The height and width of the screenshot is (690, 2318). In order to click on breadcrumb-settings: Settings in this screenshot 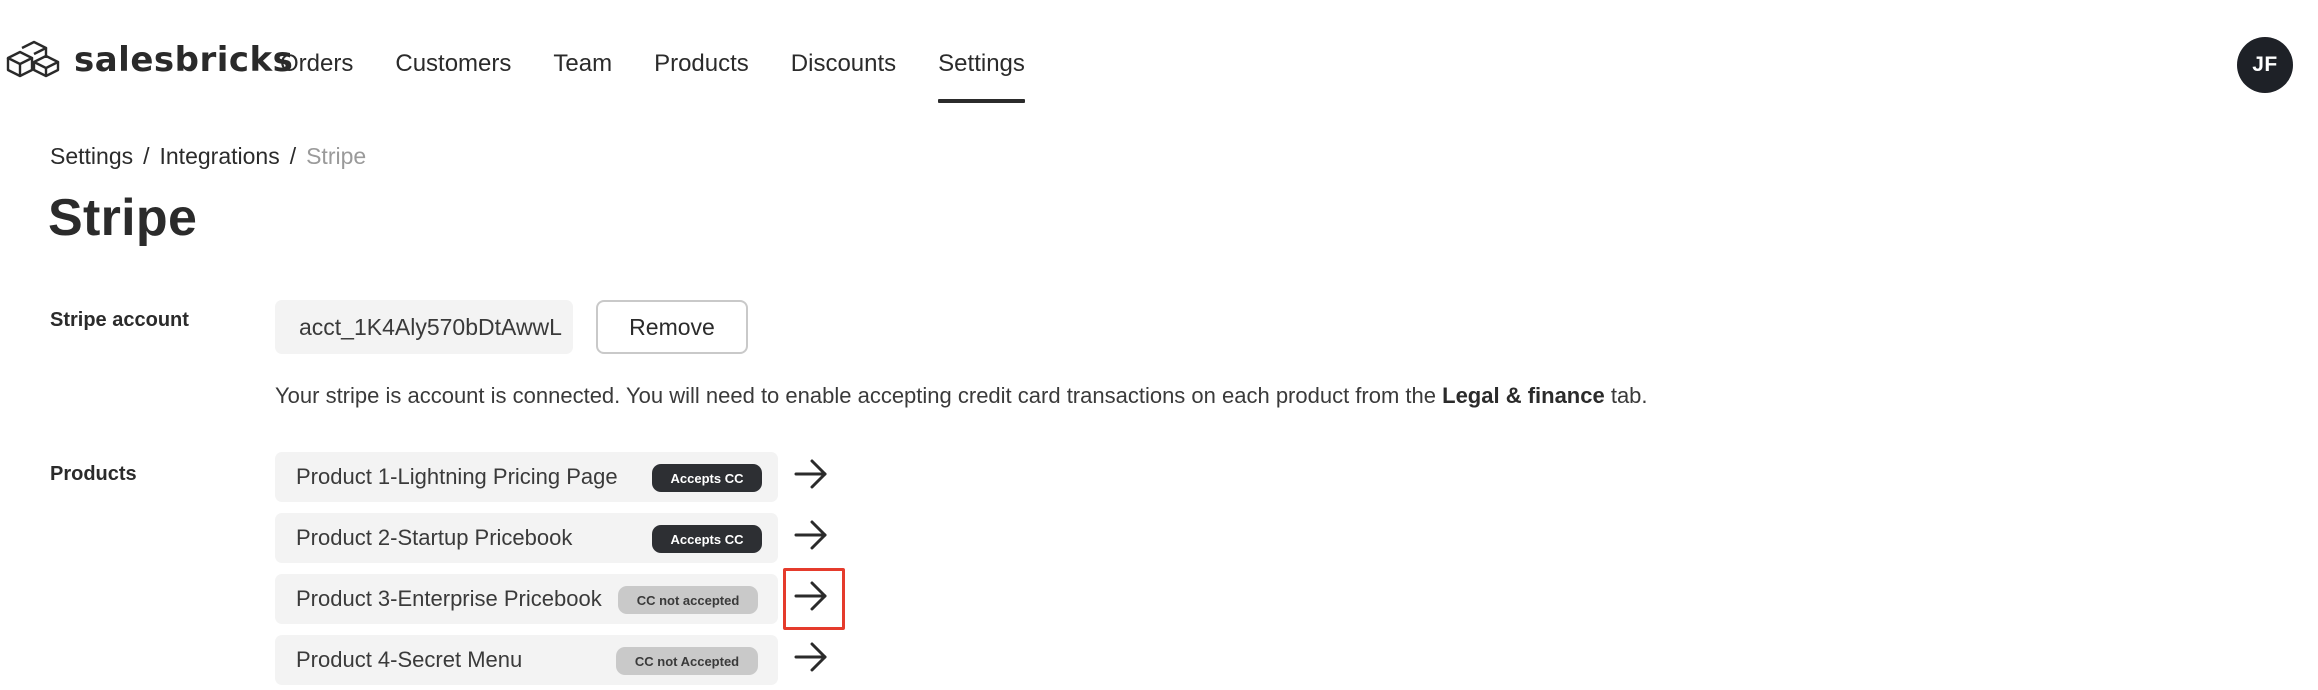, I will do `click(91, 156)`.